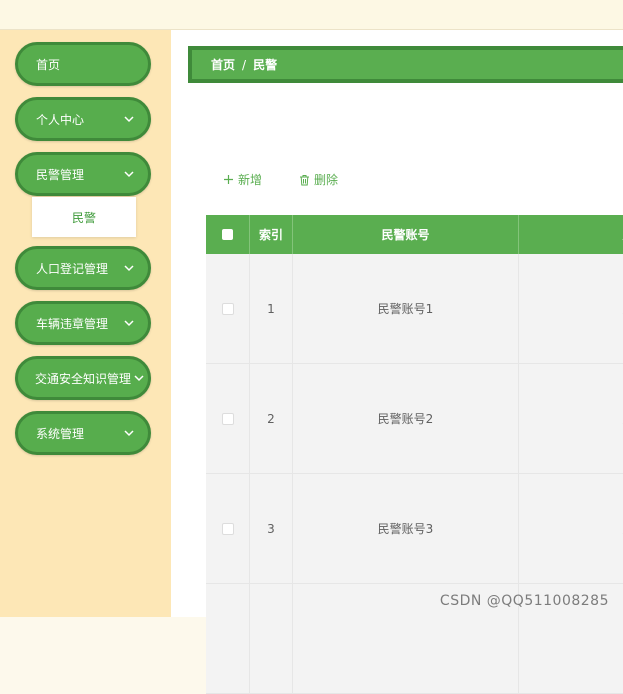  Describe the element at coordinates (250, 180) in the screenshot. I see `add-button-label: 新增` at that location.